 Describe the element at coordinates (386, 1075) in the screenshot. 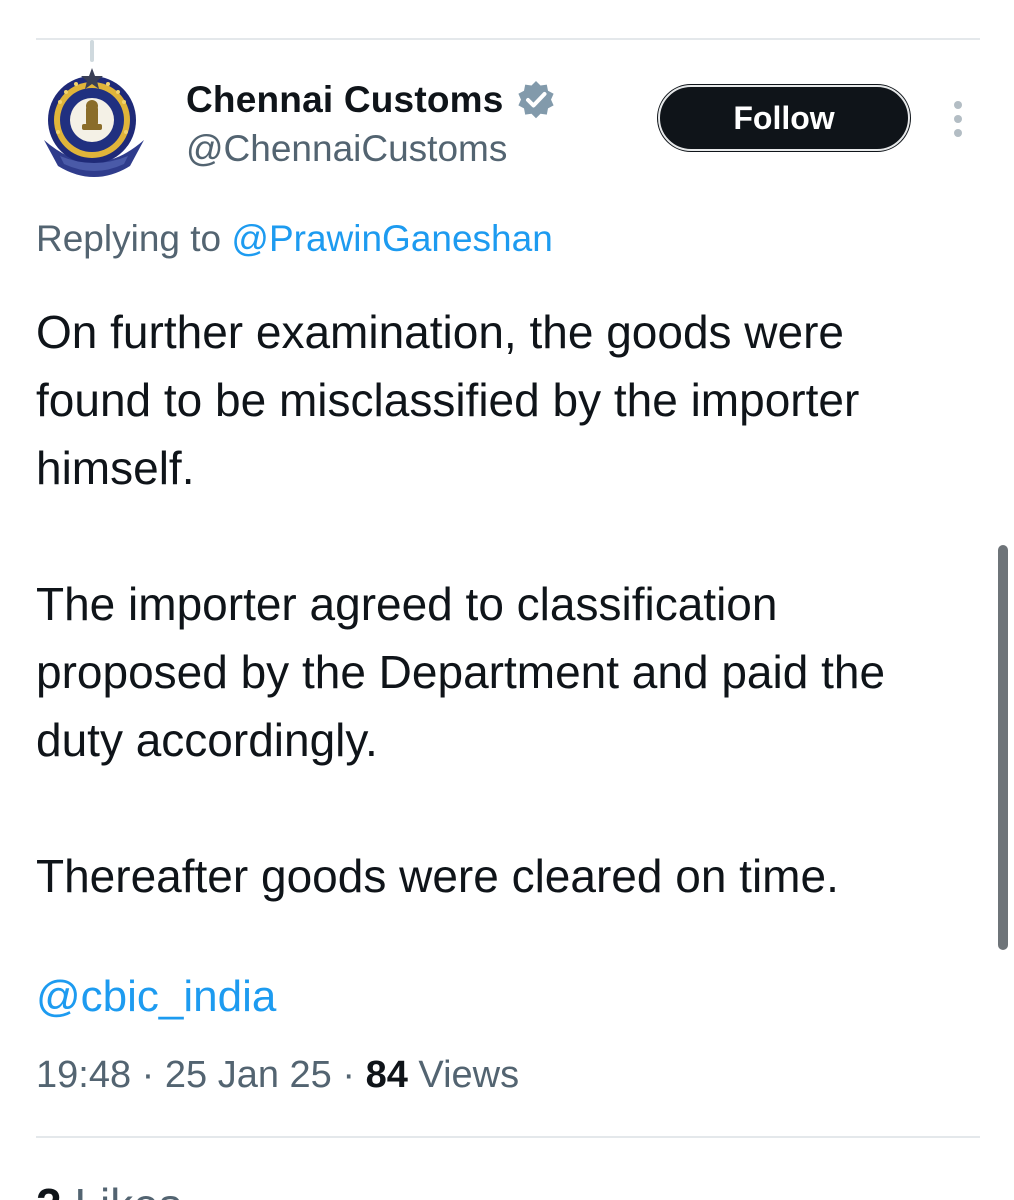

I see `views-count: 84` at that location.